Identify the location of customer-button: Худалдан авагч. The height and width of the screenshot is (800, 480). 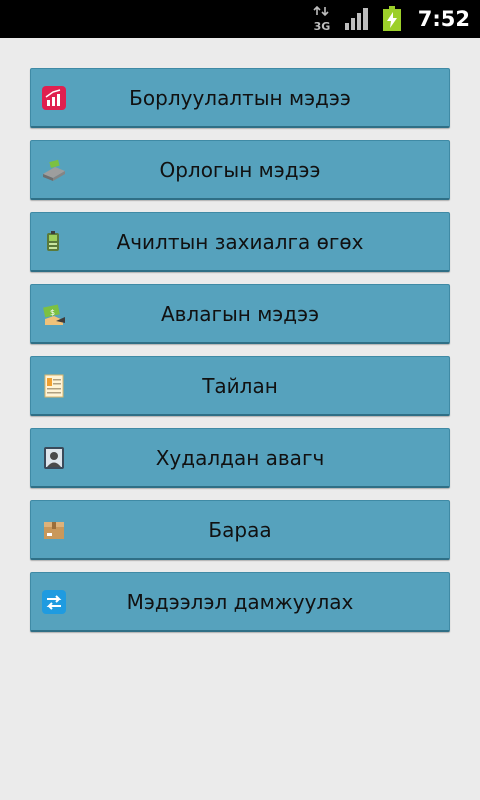
(240, 458).